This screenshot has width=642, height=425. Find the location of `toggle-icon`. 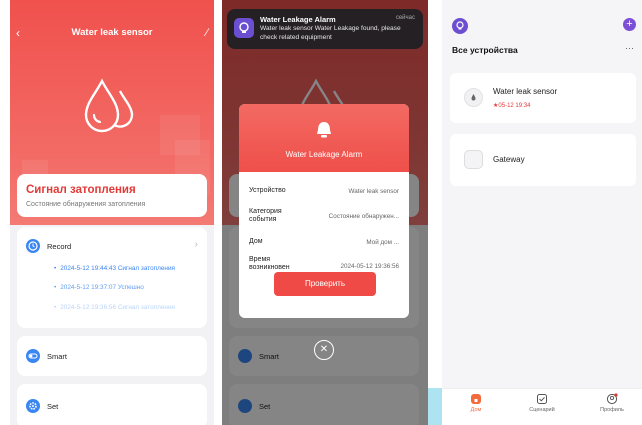

toggle-icon is located at coordinates (33, 356).